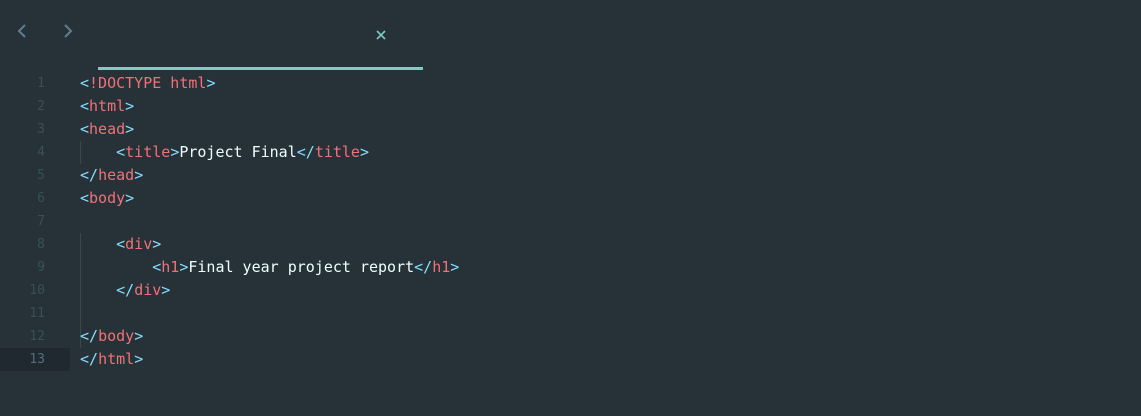 Image resolution: width=1141 pixels, height=416 pixels. What do you see at coordinates (381, 35) in the screenshot?
I see `close-icon` at bounding box center [381, 35].